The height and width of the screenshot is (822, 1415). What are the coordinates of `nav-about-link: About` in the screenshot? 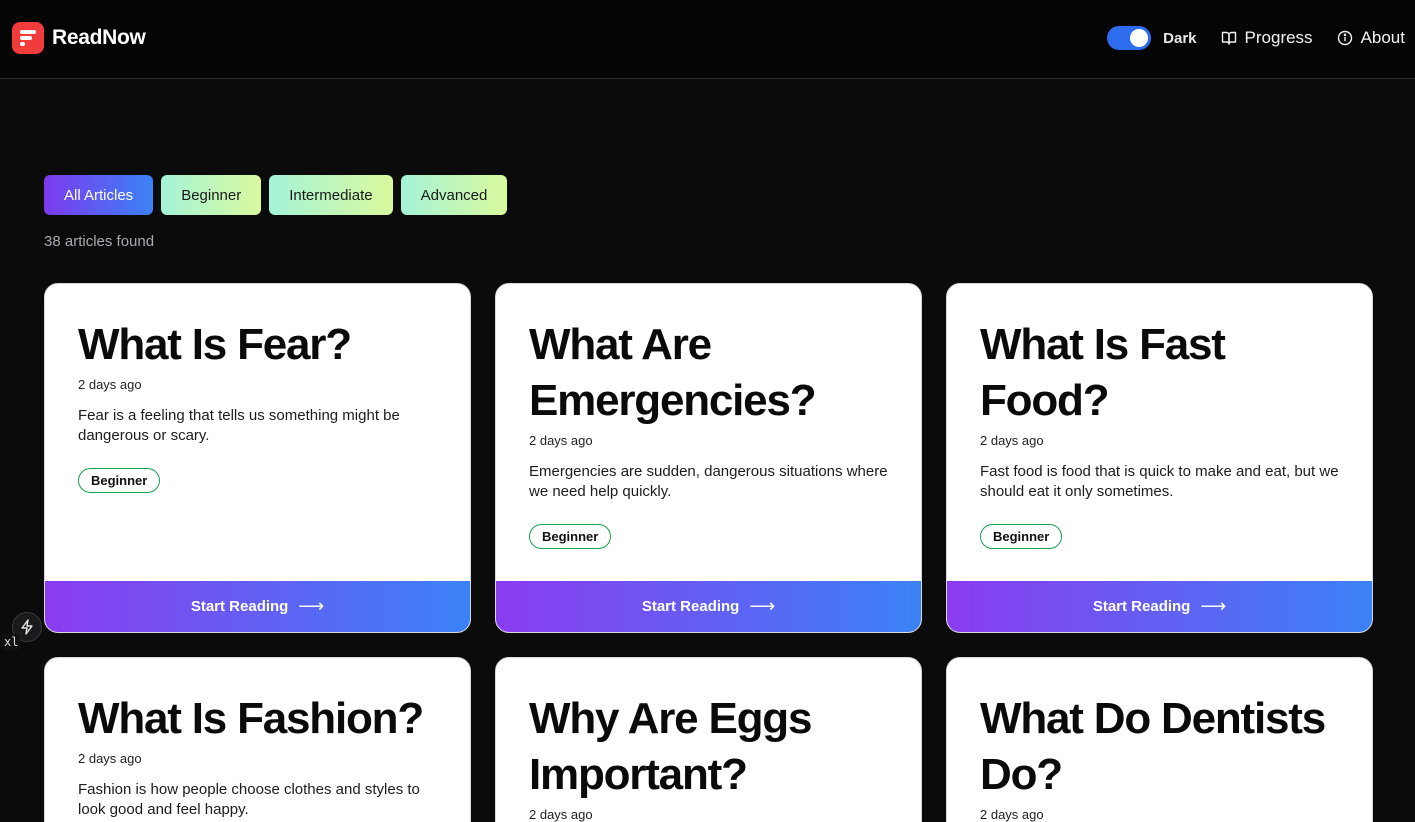 It's located at (1371, 38).